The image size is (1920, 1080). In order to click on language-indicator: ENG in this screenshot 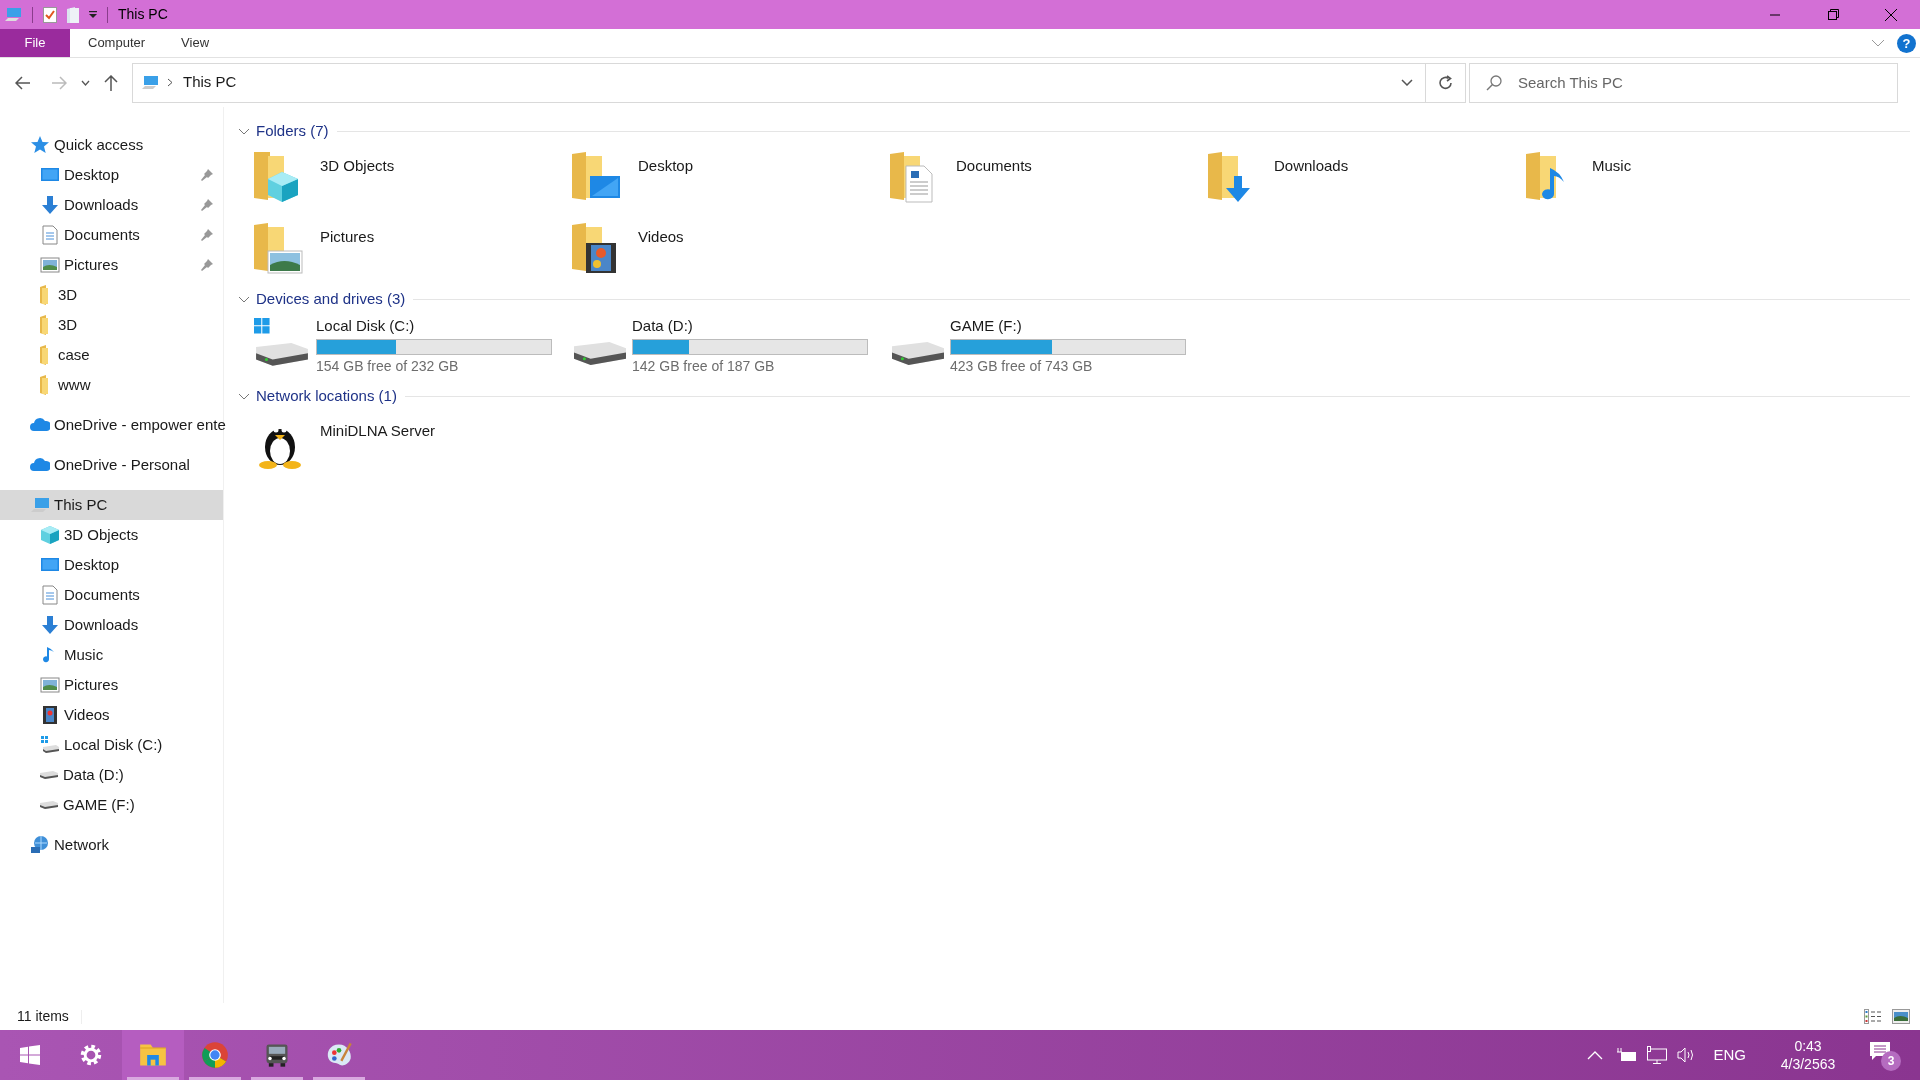, I will do `click(1729, 1055)`.